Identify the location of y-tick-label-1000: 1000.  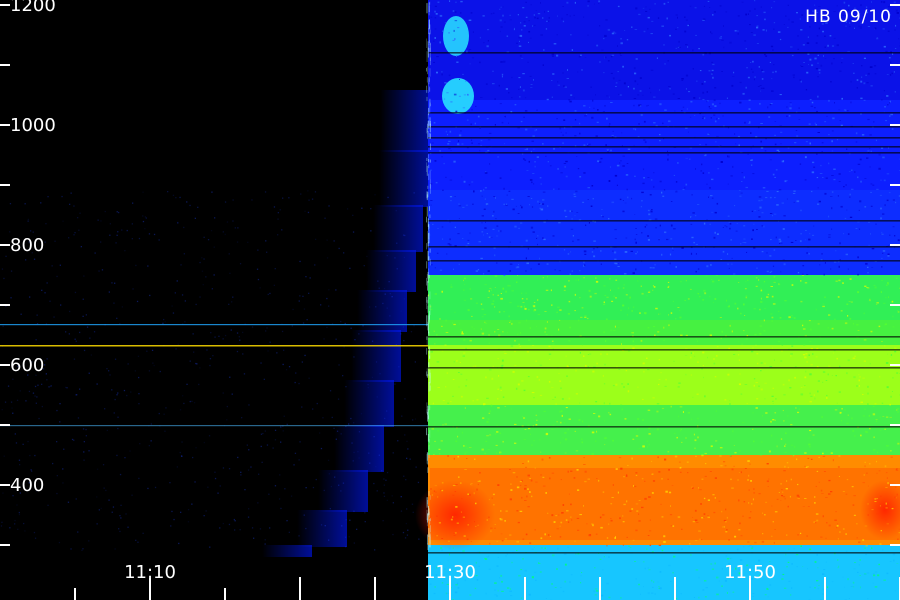
(33, 125).